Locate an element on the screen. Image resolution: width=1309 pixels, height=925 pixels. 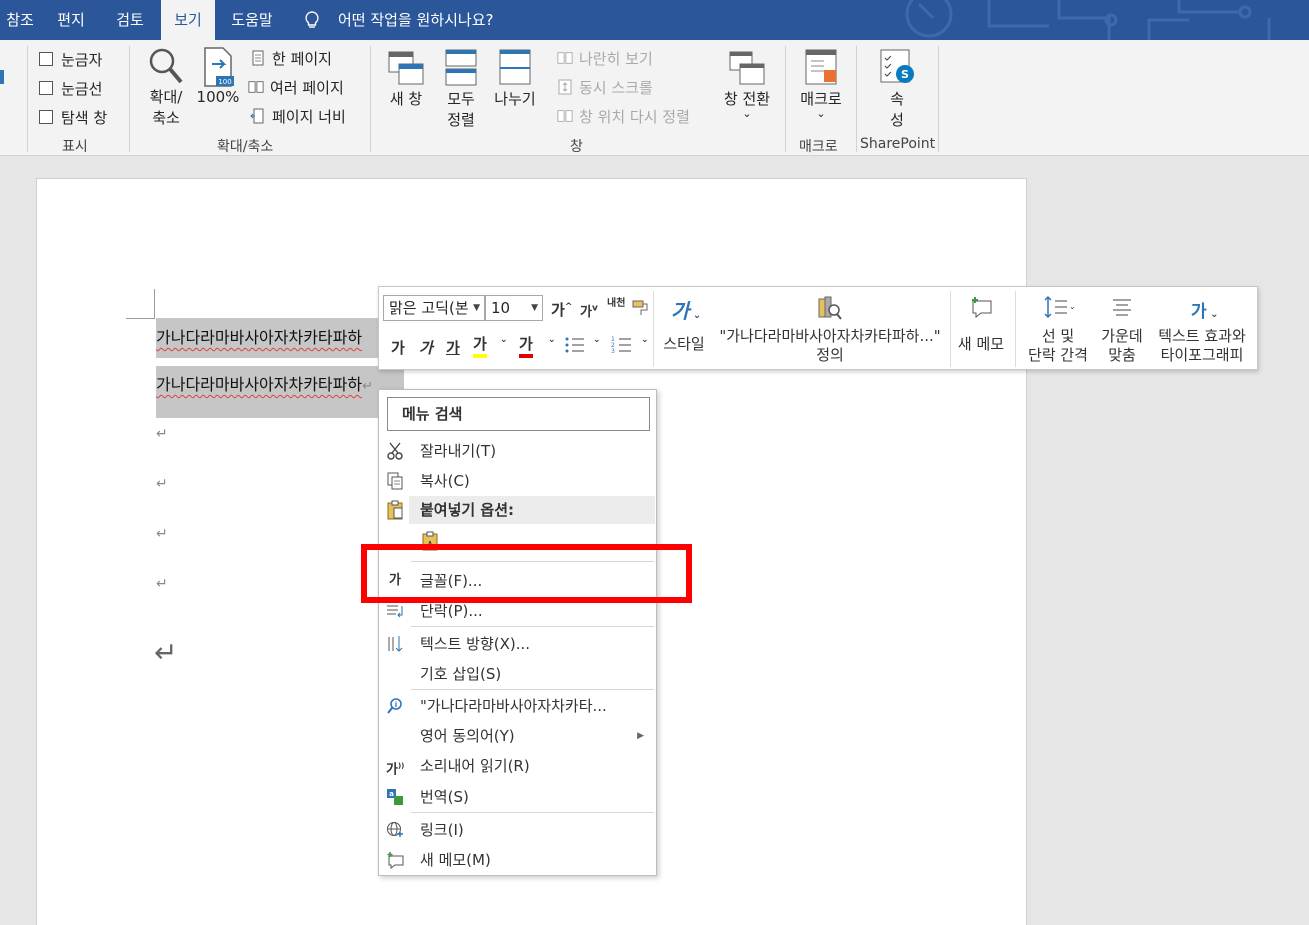
smart-lookup-icon: i is located at coordinates (394, 706).